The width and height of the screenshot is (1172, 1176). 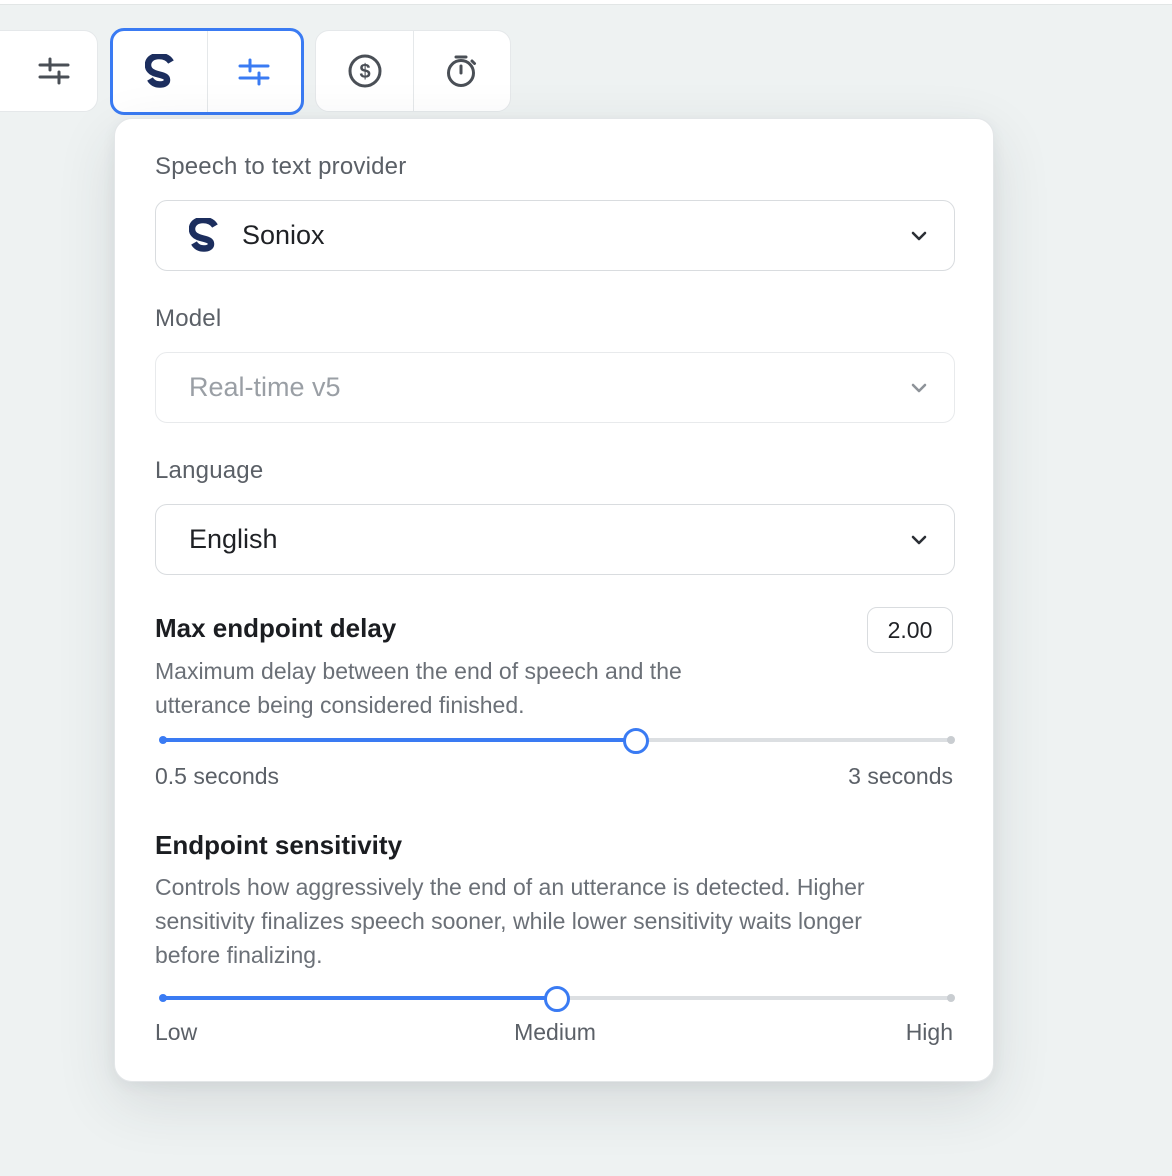 I want to click on dollar-circle-icon: $, so click(x=364, y=71).